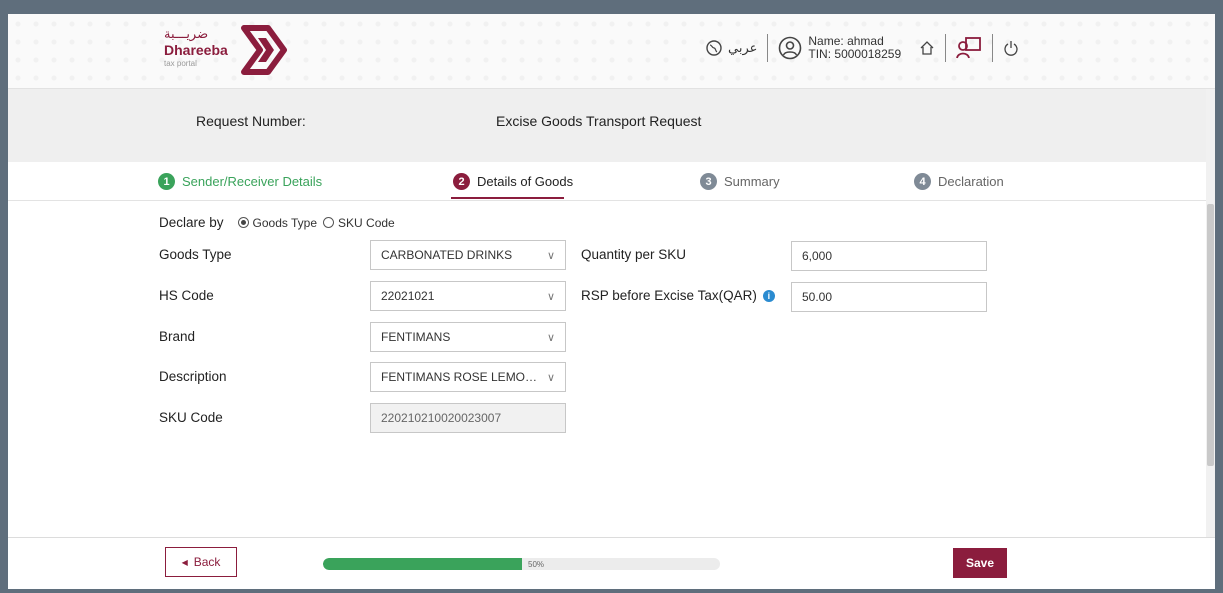  What do you see at coordinates (922, 181) in the screenshot?
I see `step-number: 4` at bounding box center [922, 181].